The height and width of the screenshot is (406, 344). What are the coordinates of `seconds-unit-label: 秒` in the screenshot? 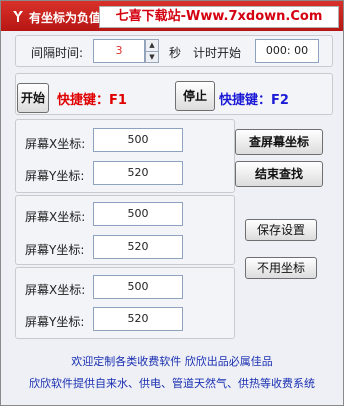 It's located at (175, 53).